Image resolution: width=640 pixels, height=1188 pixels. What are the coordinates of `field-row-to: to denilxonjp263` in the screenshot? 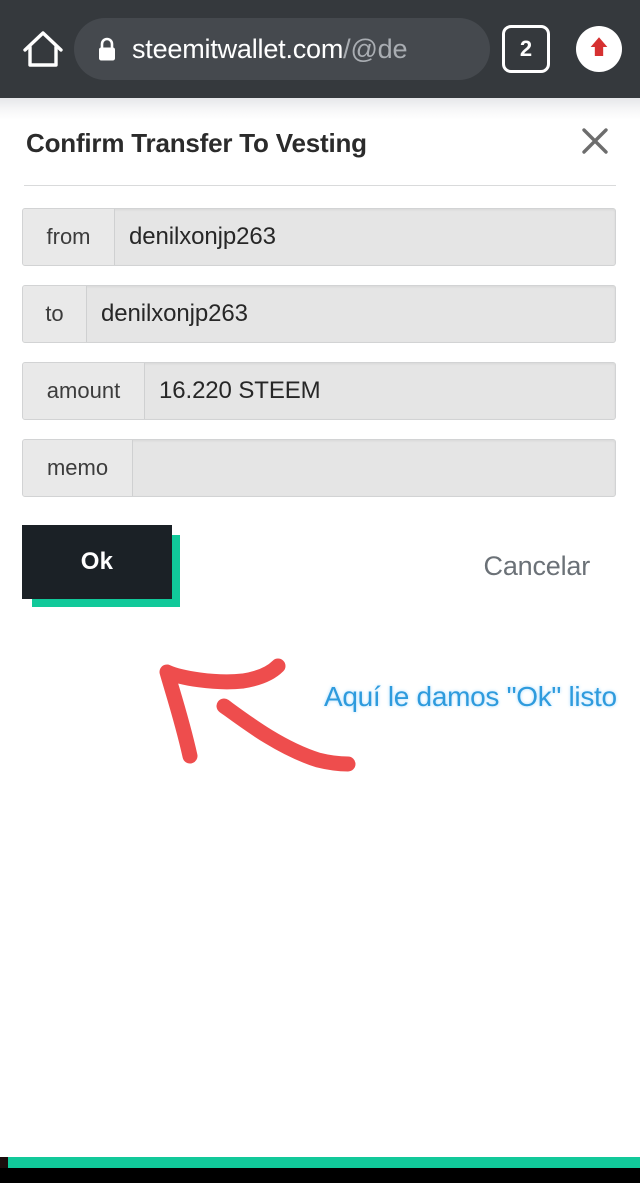 It's located at (319, 314).